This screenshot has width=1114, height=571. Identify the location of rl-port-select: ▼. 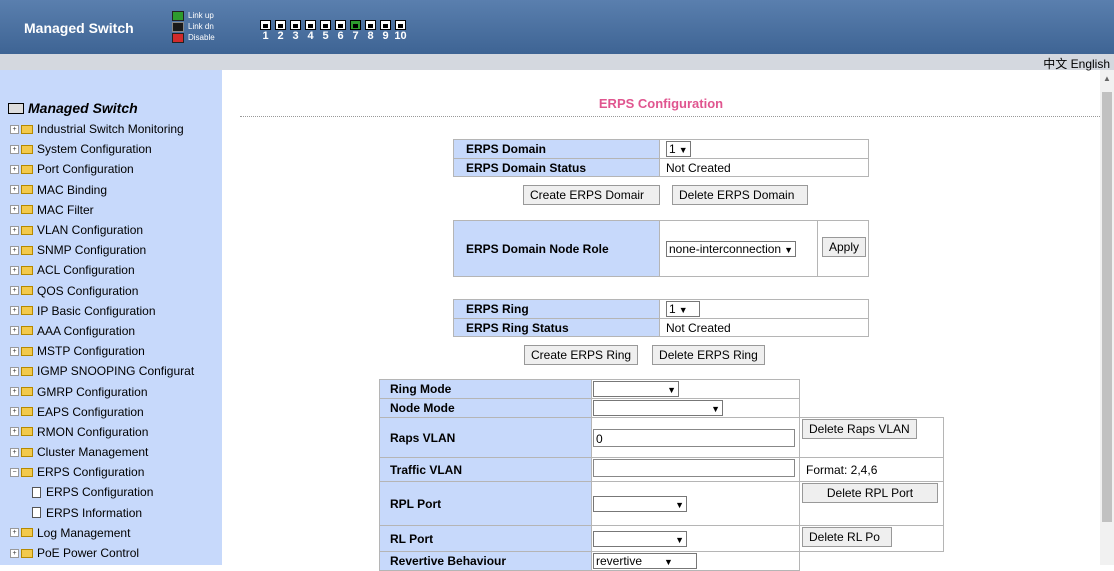
(640, 538).